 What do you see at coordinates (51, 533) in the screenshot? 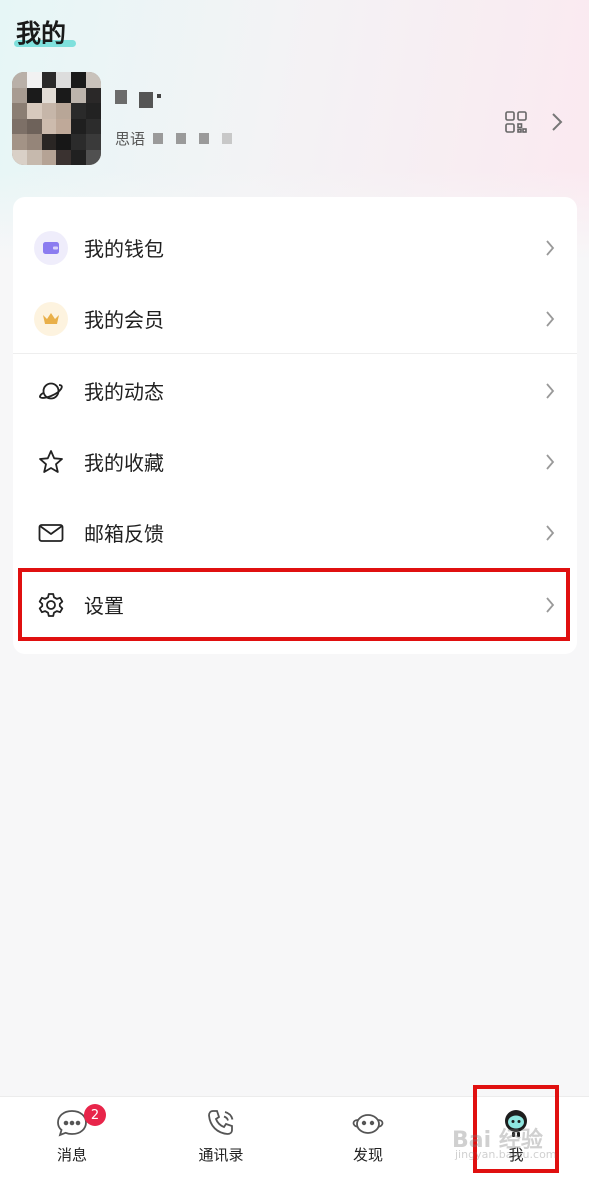
I see `mail-icon` at bounding box center [51, 533].